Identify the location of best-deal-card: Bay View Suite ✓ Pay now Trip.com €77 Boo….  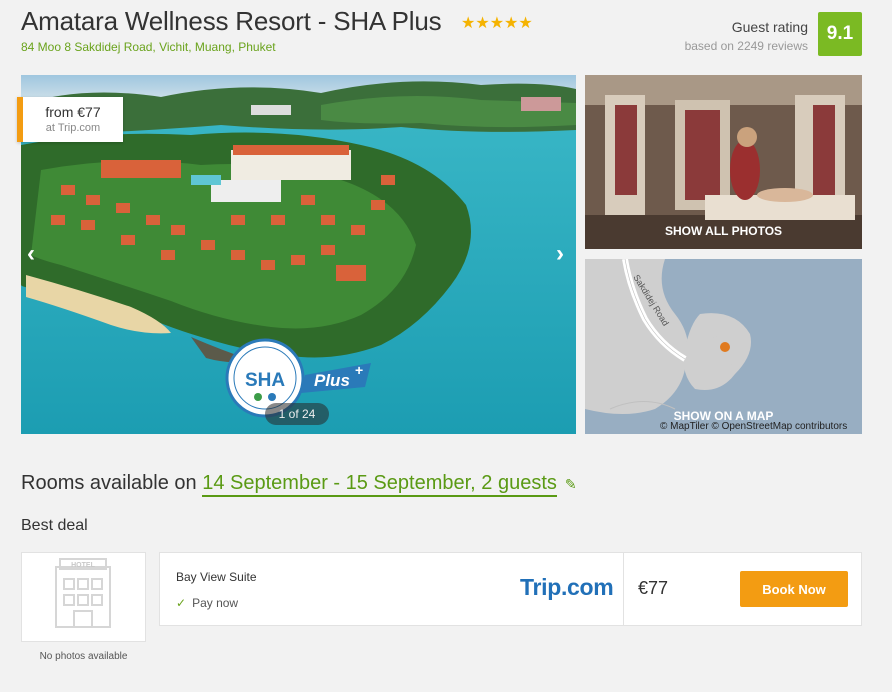
(510, 589).